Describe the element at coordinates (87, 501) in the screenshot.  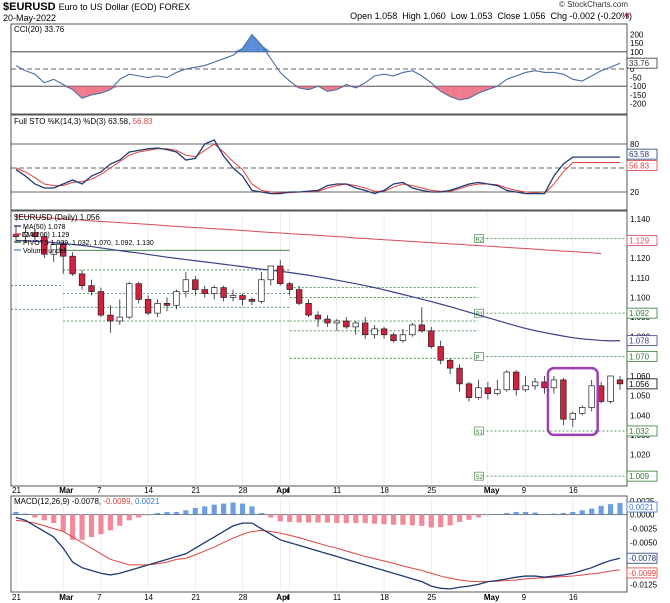
I see `macd-panel-label: MACD(12,26,9) -0.0078, -0.0099, 0.0021` at that location.